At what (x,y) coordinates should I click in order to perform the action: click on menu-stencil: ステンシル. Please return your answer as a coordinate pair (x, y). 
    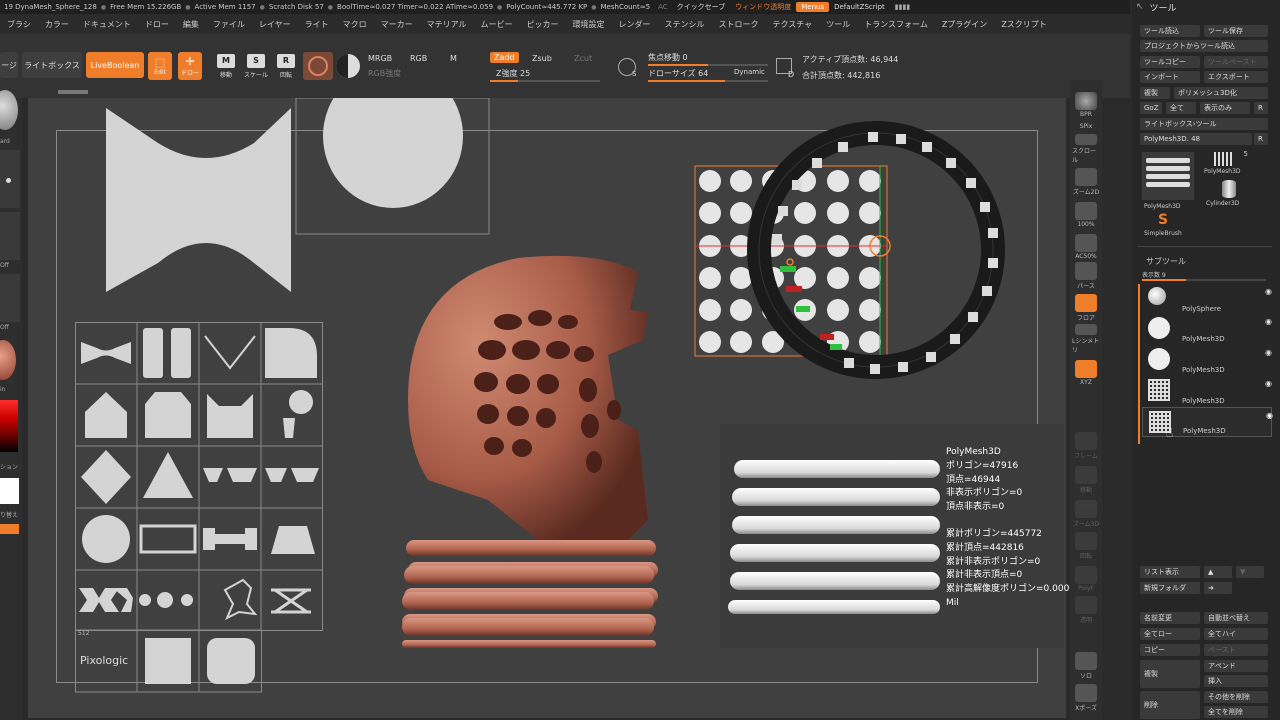
    Looking at the image, I should click on (685, 24).